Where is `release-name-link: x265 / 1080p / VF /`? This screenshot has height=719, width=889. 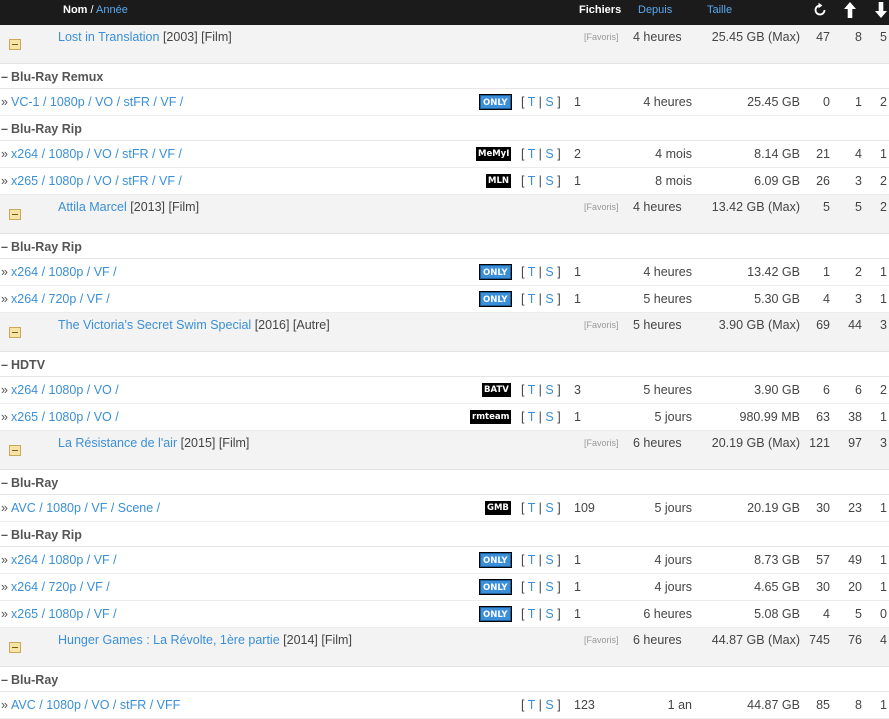 release-name-link: x265 / 1080p / VF / is located at coordinates (64, 614).